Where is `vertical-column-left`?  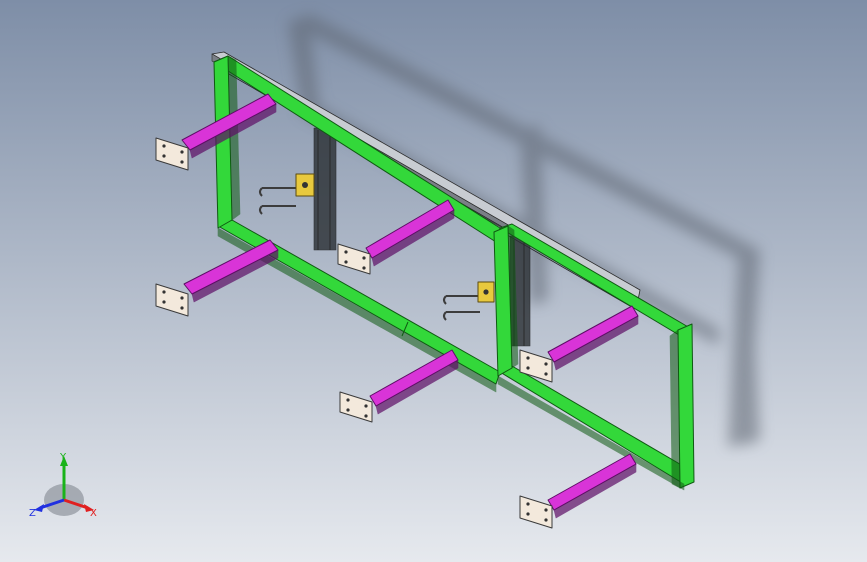 vertical-column-left is located at coordinates (325, 189).